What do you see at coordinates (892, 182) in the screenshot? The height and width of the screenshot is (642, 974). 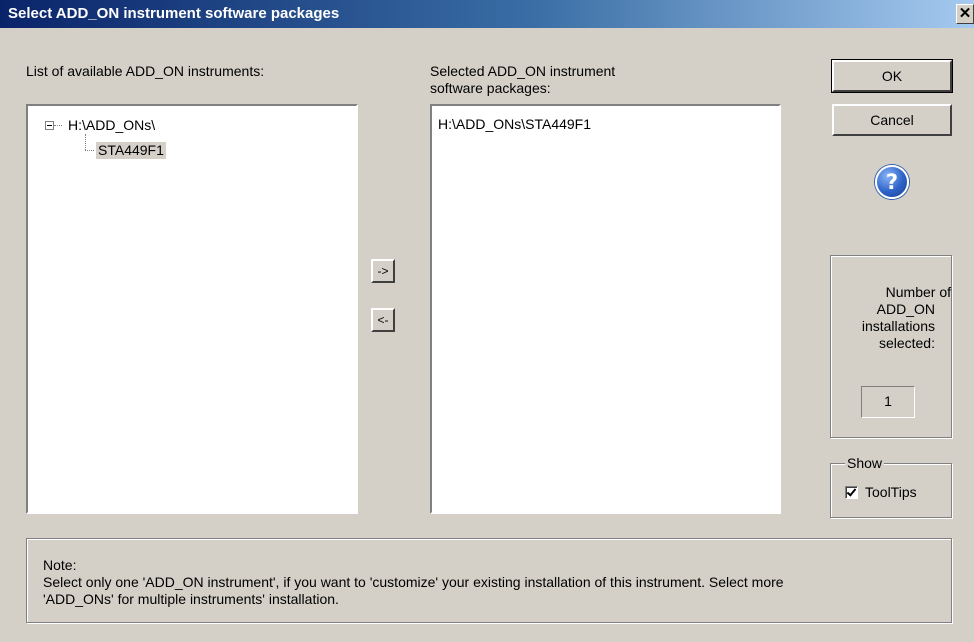 I see `help-question-icon: ?` at bounding box center [892, 182].